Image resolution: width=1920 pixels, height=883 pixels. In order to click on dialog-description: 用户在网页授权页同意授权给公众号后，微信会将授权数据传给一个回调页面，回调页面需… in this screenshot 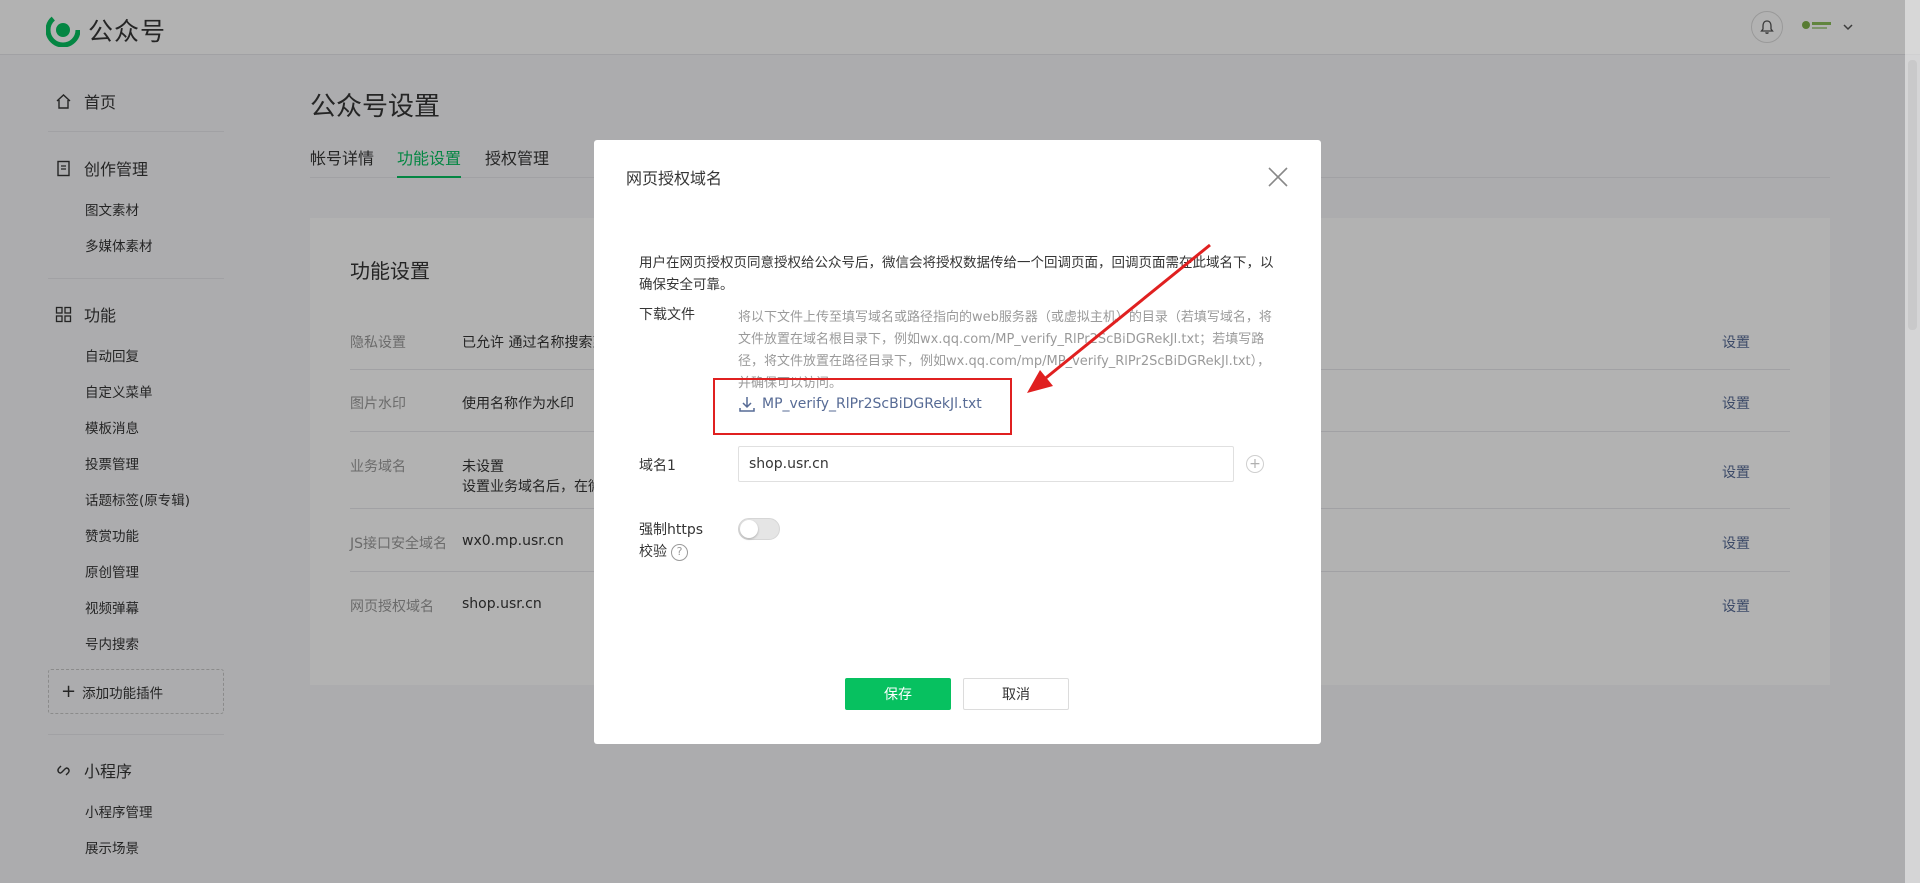, I will do `click(956, 274)`.